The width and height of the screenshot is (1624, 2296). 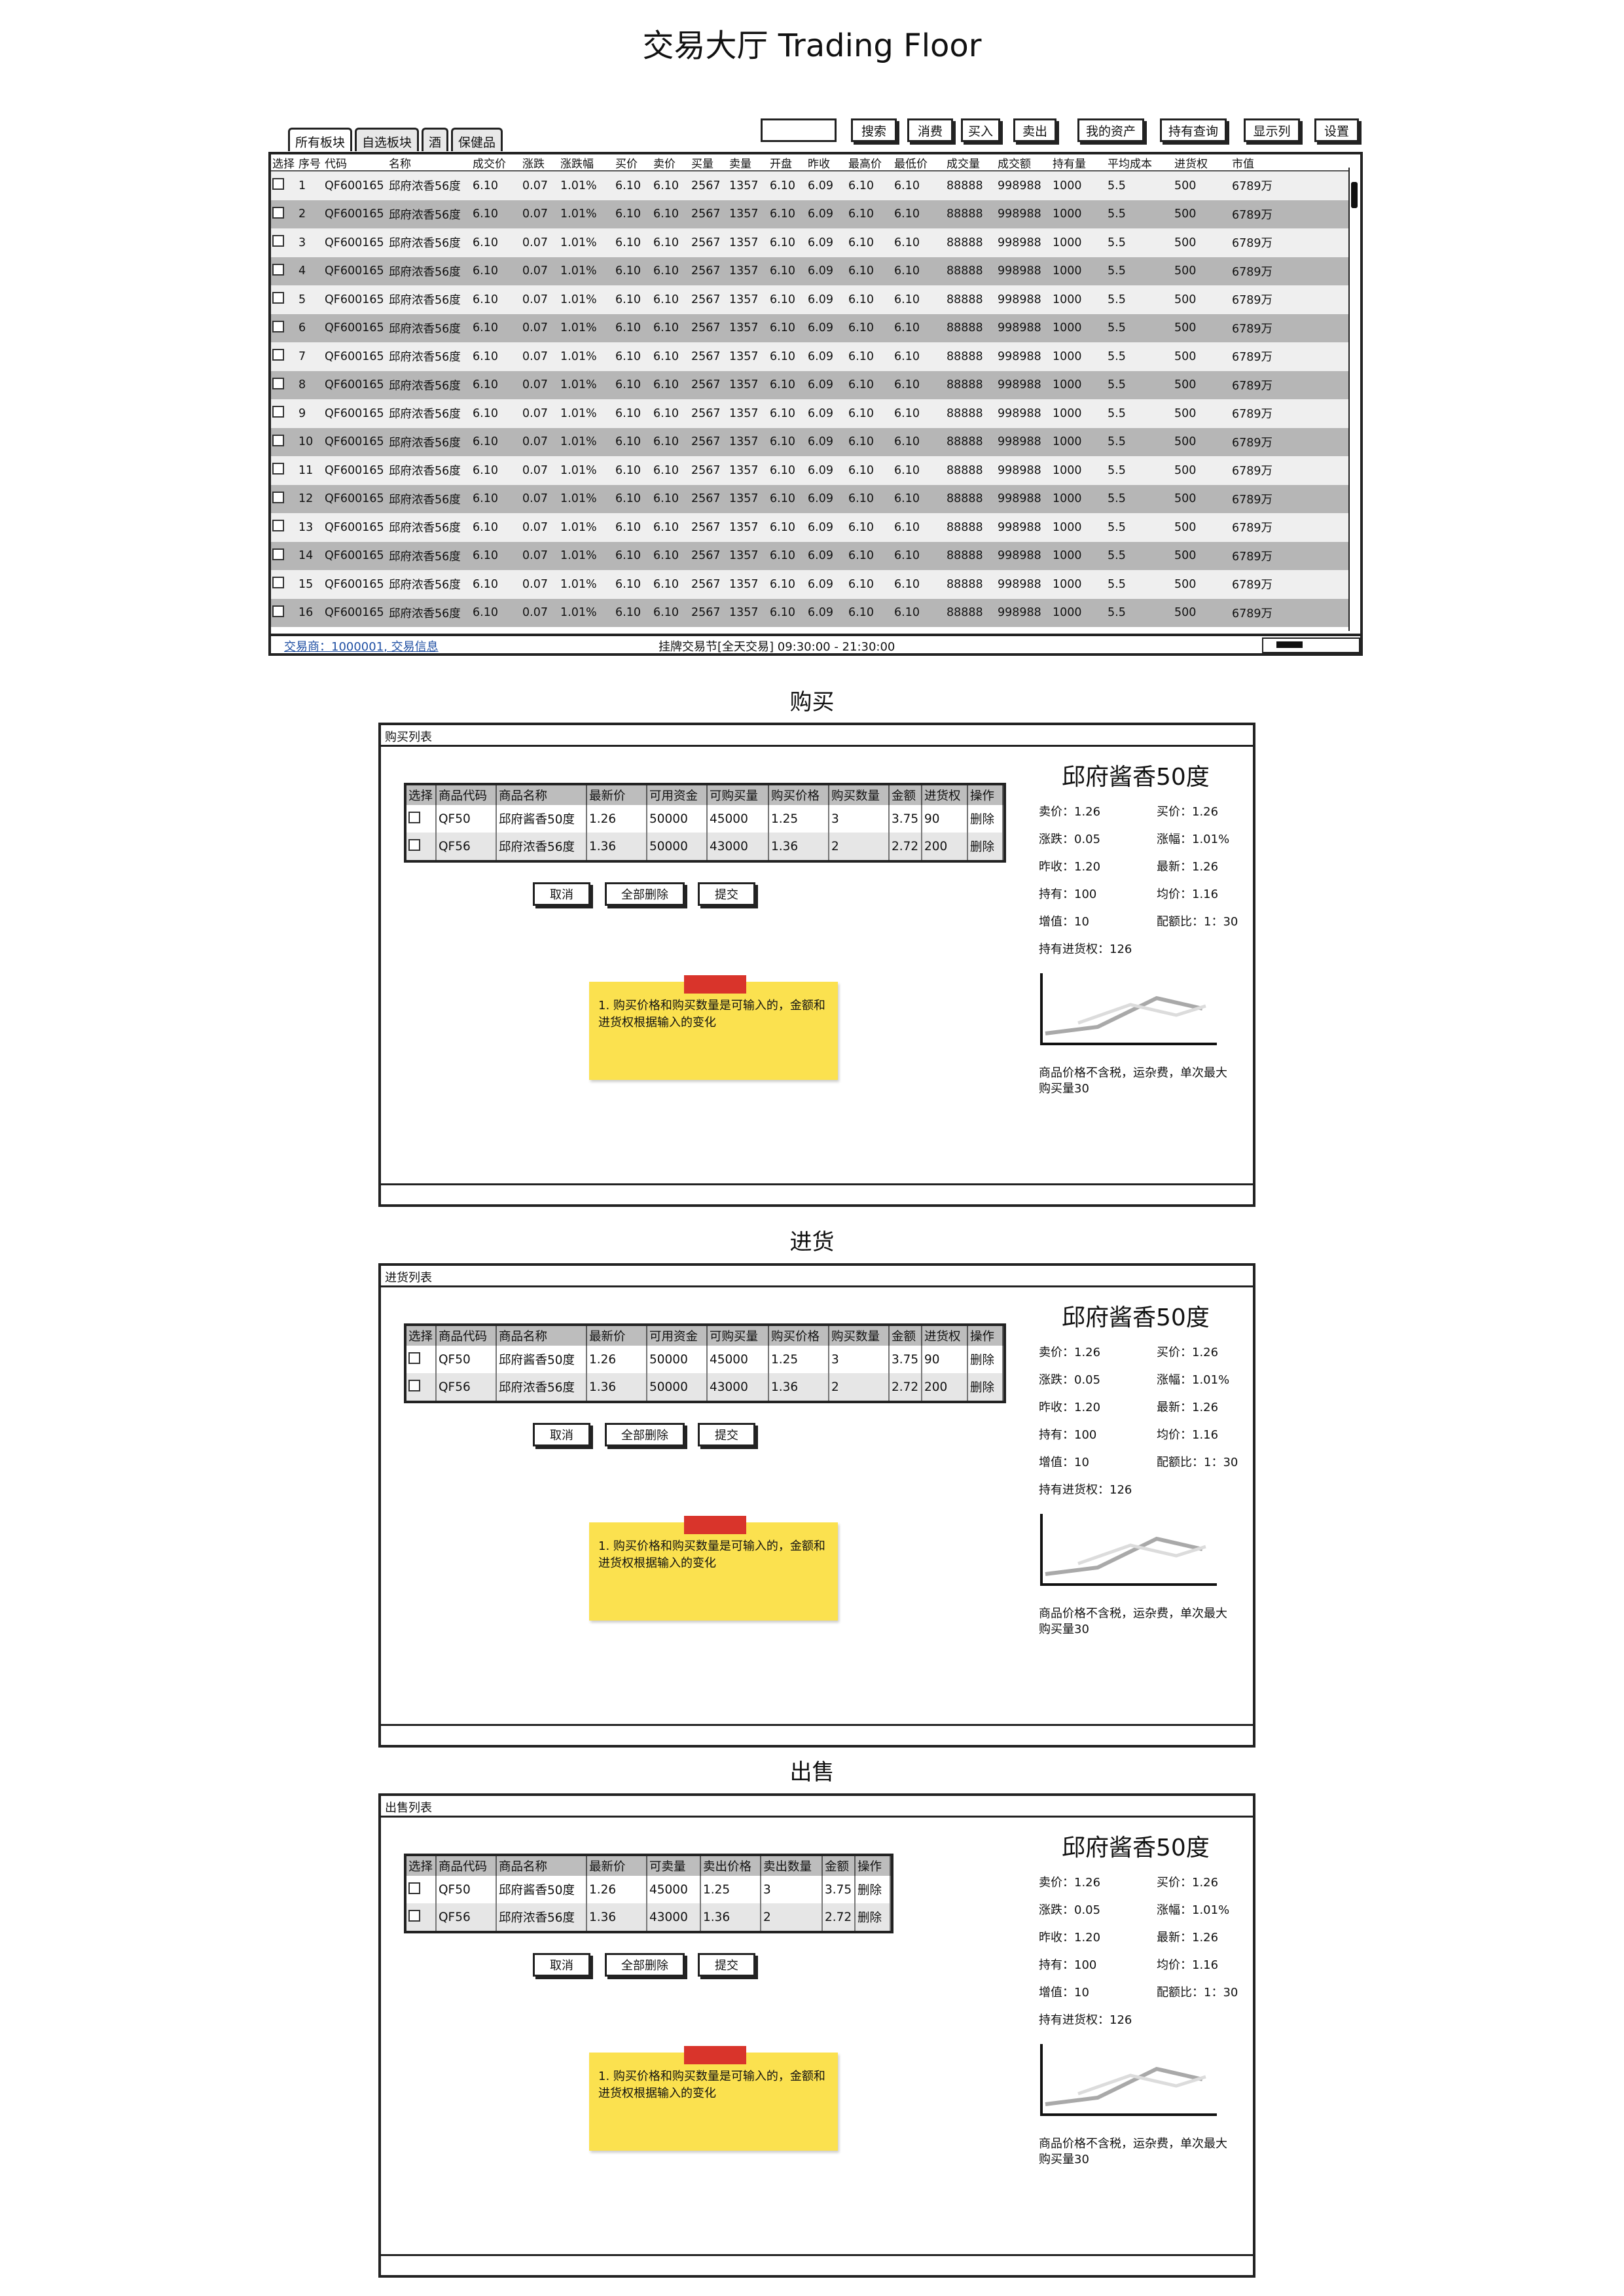 What do you see at coordinates (1139, 162) in the screenshot?
I see `column-header: 平均成本` at bounding box center [1139, 162].